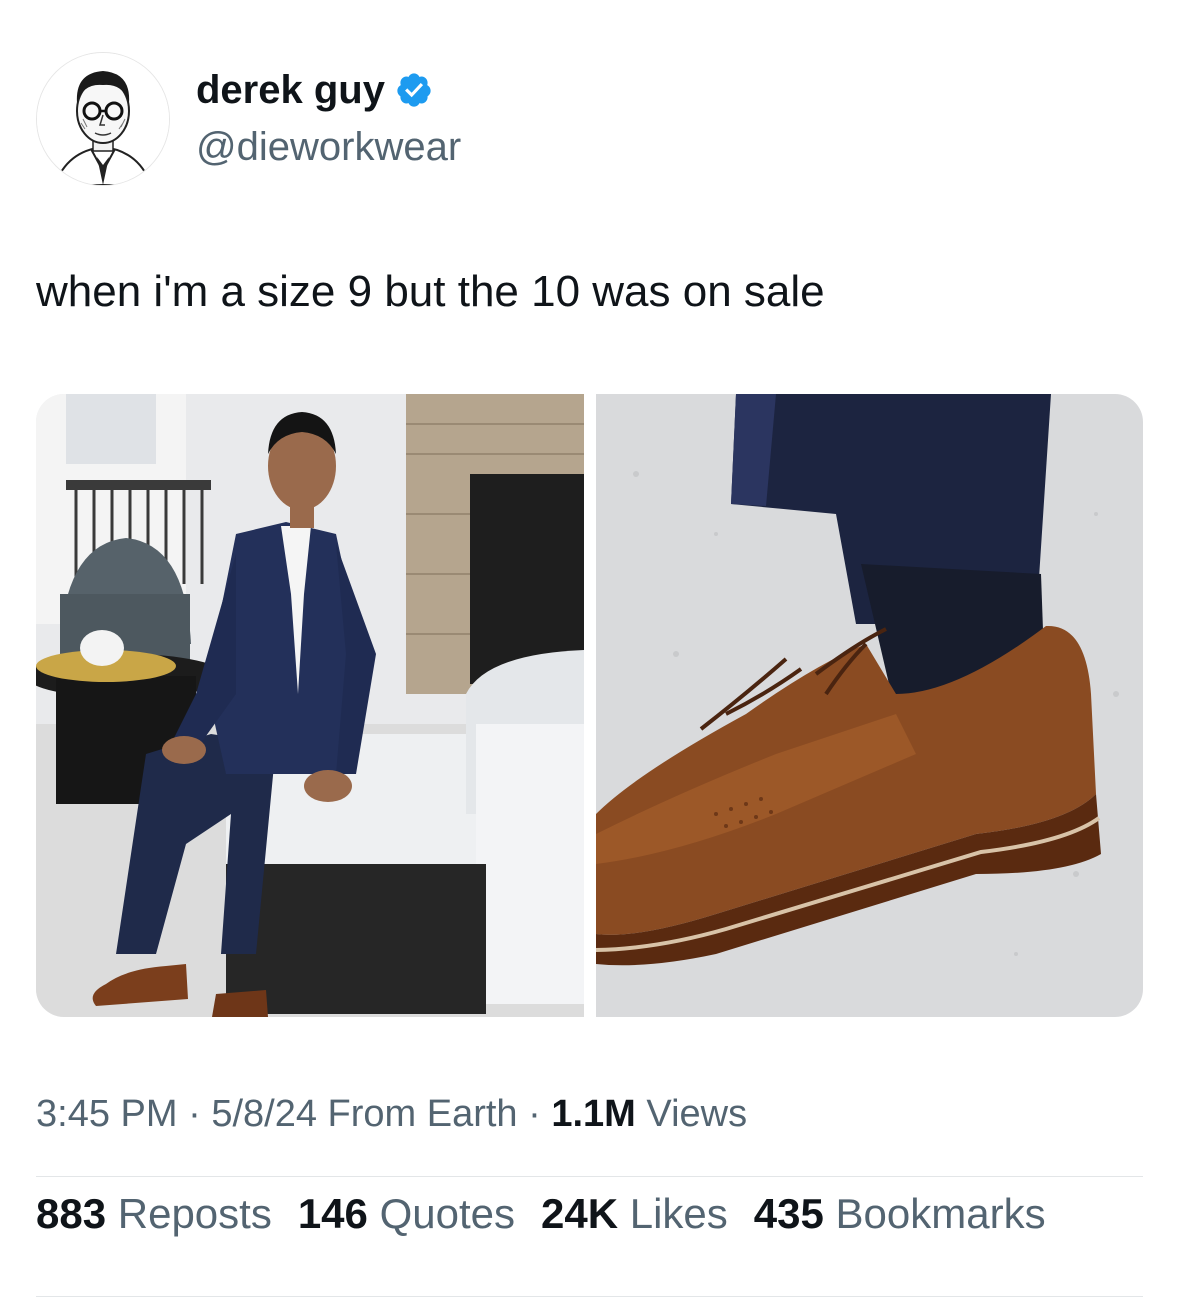 The image size is (1179, 1310). What do you see at coordinates (697, 1114) in the screenshot?
I see `views-label: Views` at bounding box center [697, 1114].